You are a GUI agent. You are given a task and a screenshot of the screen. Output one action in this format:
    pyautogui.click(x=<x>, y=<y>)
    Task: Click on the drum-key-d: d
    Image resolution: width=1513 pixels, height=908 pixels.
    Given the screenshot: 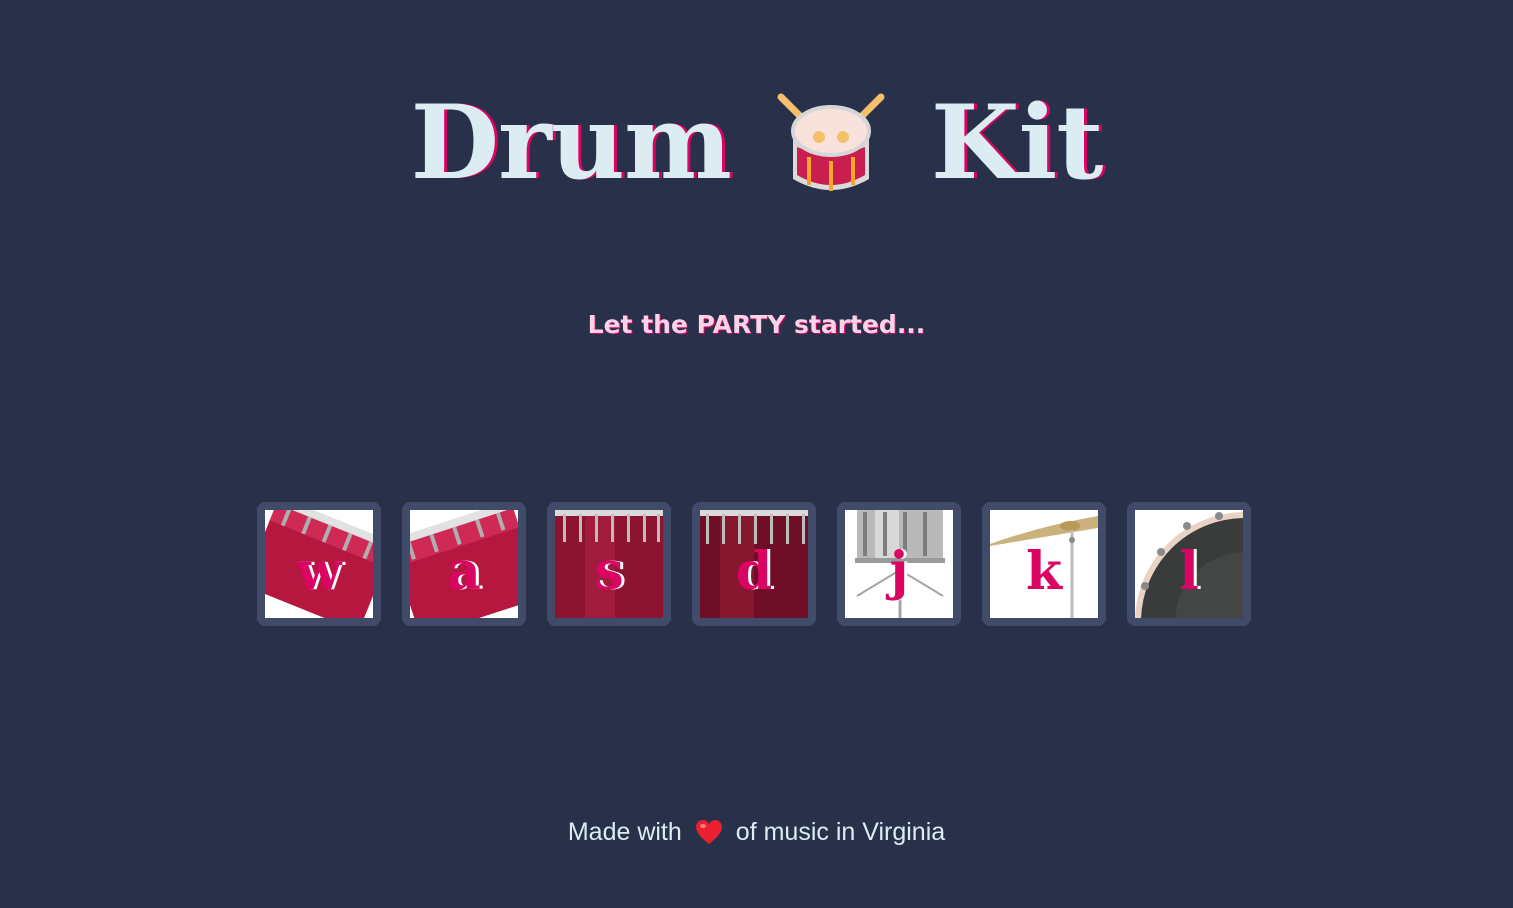 What is the action you would take?
    pyautogui.click(x=754, y=571)
    